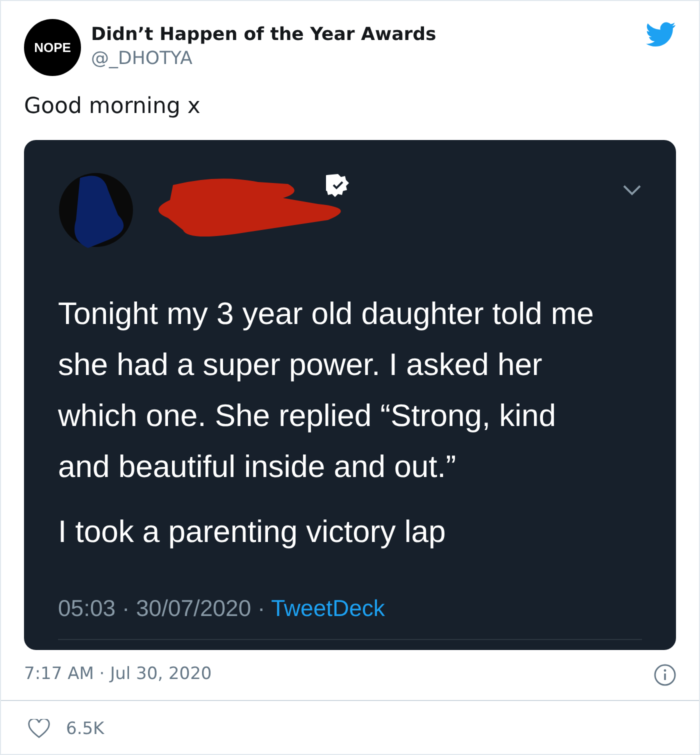  I want to click on screenshot-meta: 05:03 · 30/07/2020 · TweetDeck, so click(222, 608).